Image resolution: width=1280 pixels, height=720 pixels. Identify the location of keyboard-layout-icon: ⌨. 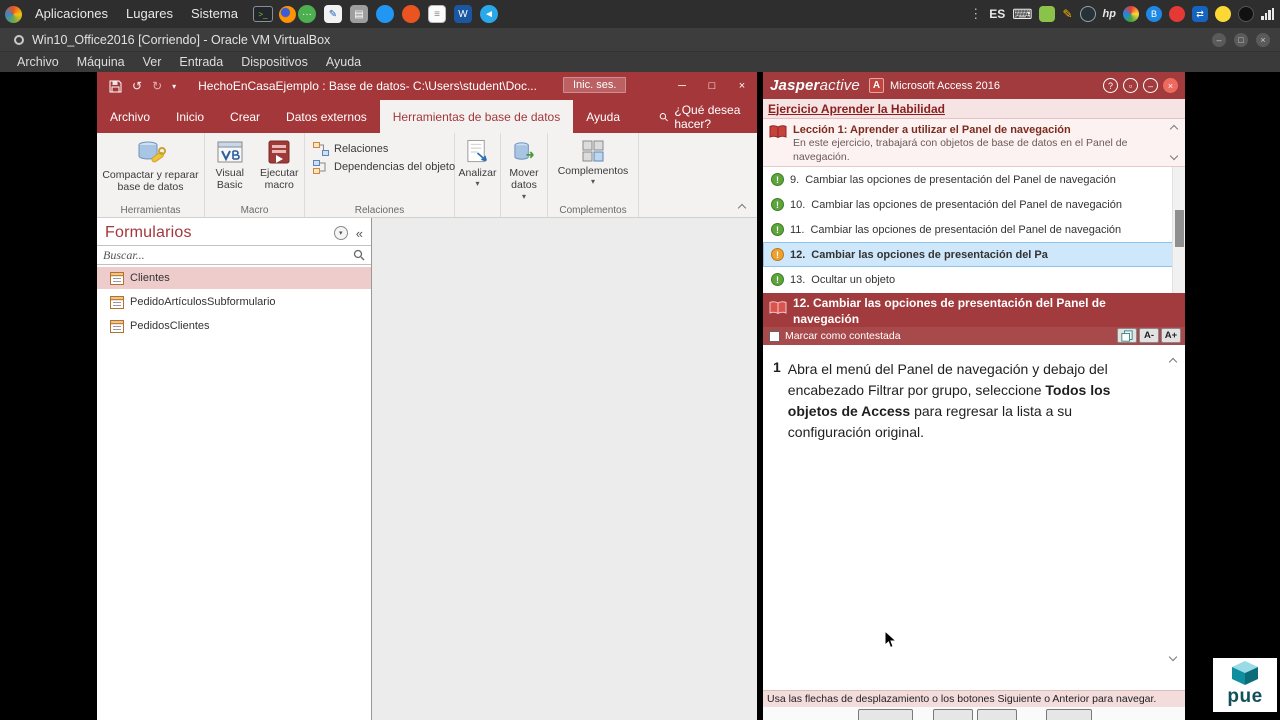
(1022, 14).